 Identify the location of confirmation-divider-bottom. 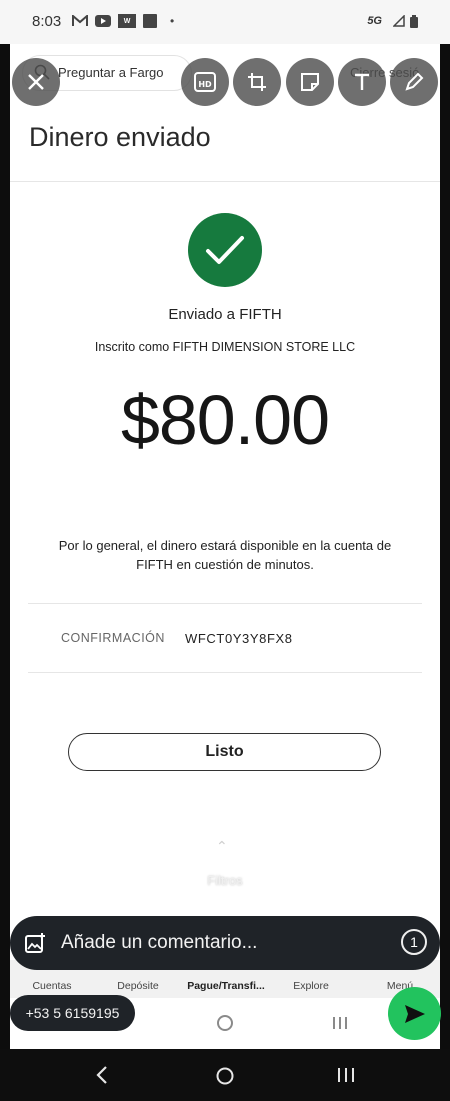
(225, 672).